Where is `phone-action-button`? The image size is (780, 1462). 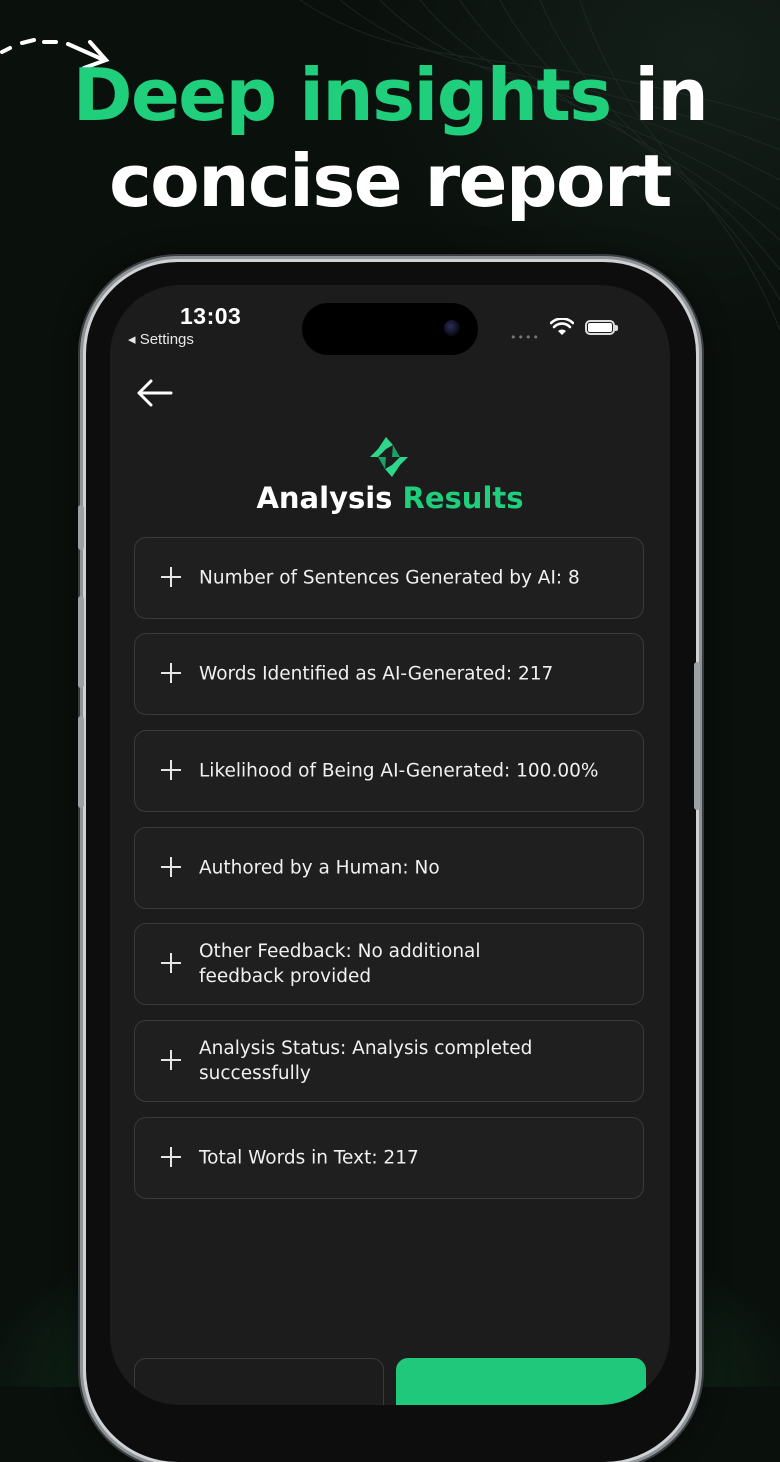
phone-action-button is located at coordinates (81, 527).